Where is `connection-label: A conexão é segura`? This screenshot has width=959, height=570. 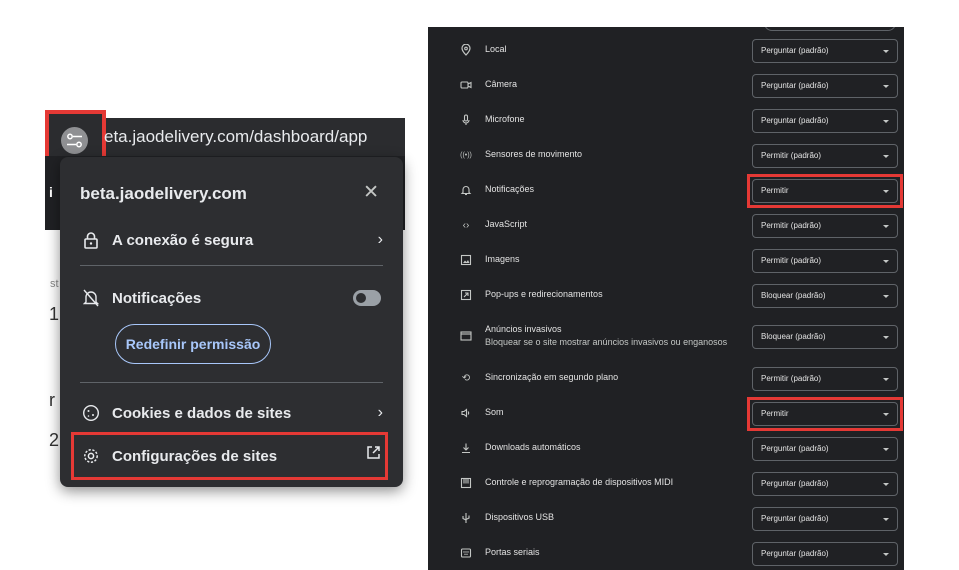
connection-label: A conexão é segura is located at coordinates (183, 240).